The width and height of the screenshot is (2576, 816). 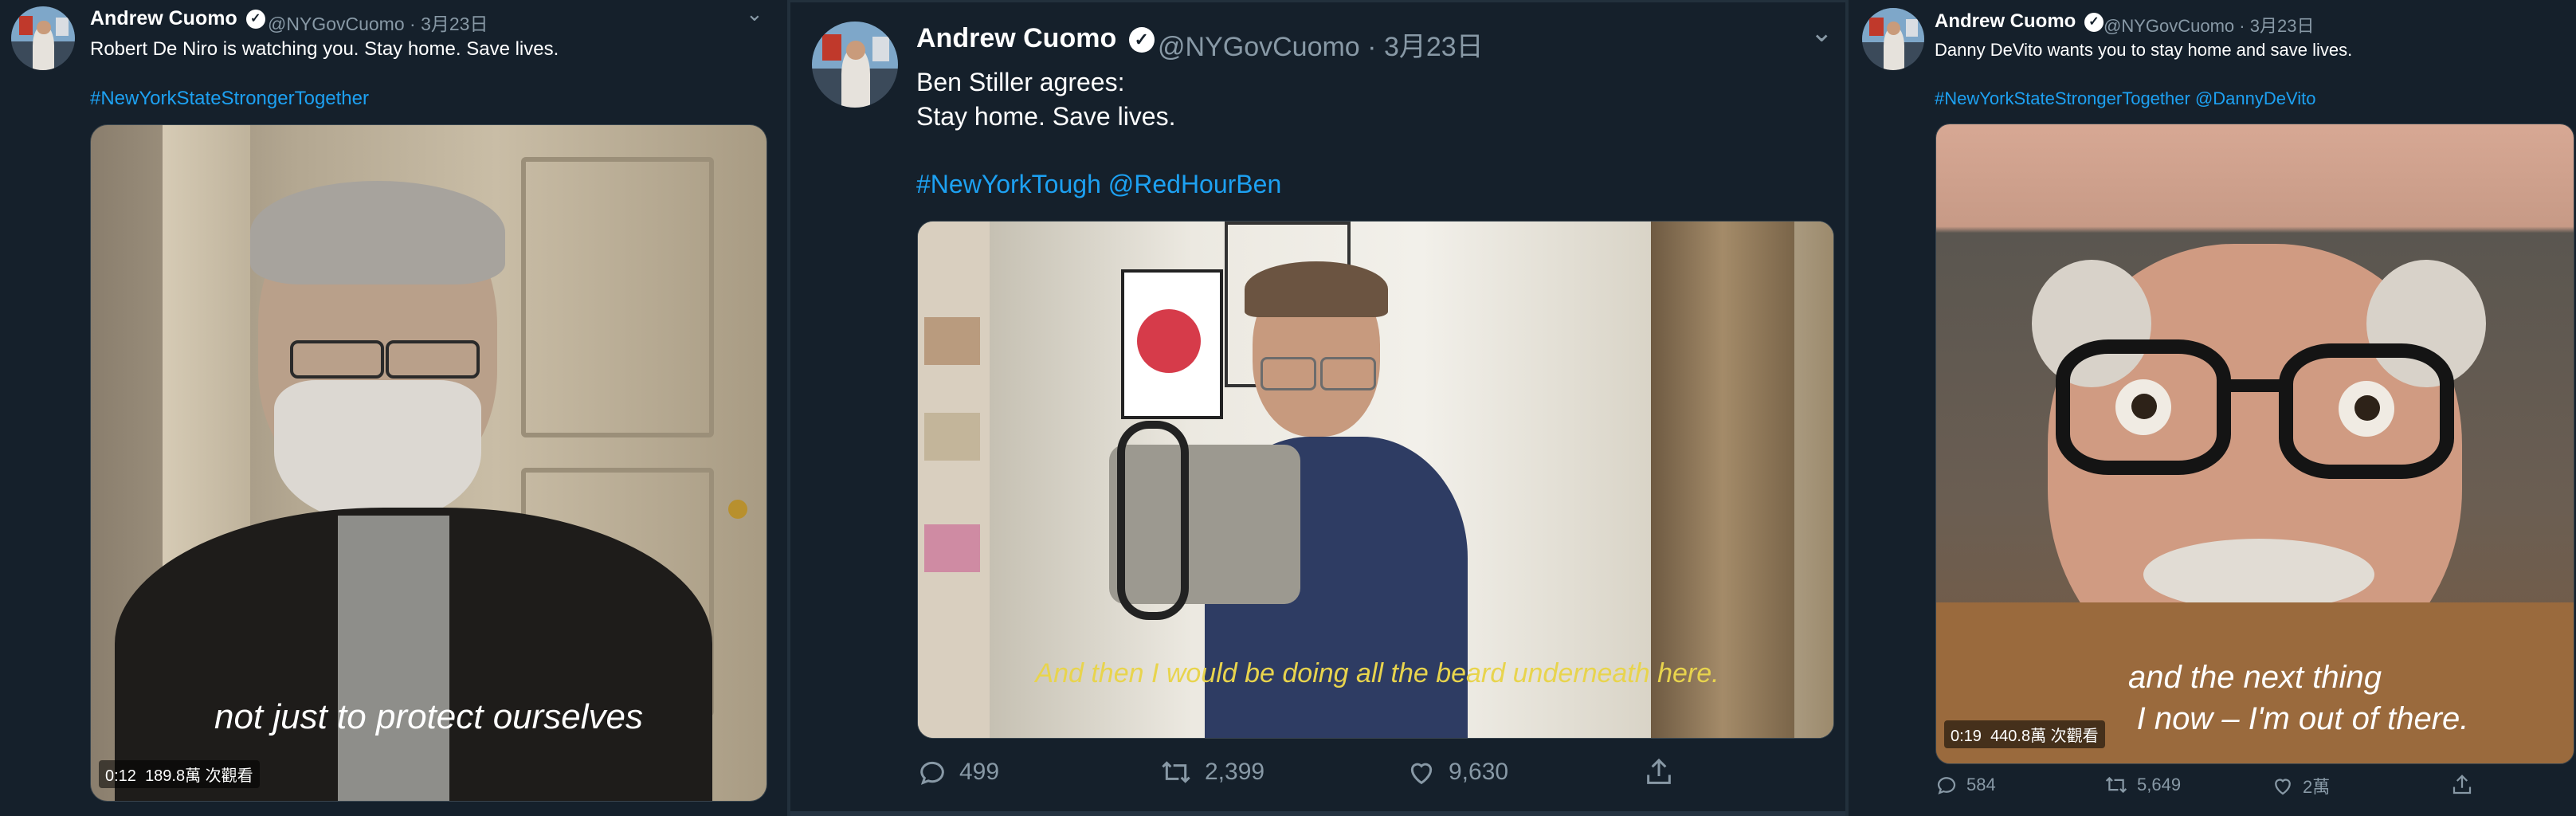 What do you see at coordinates (1046, 116) in the screenshot?
I see `tweet-text-line-2: Stay home. Save lives.` at bounding box center [1046, 116].